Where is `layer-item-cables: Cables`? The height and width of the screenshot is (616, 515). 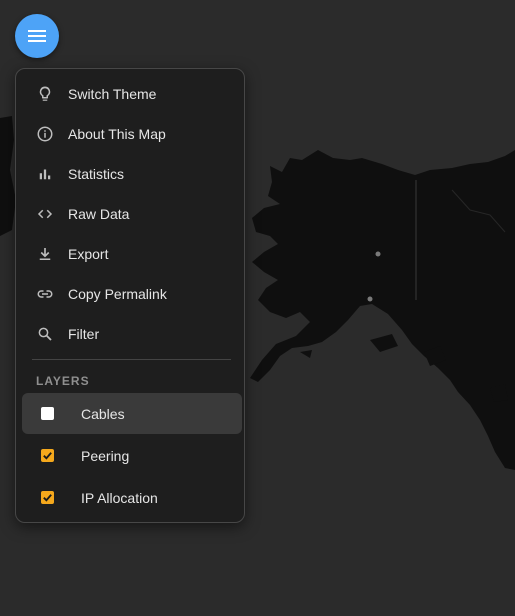
layer-item-cables: Cables is located at coordinates (132, 413).